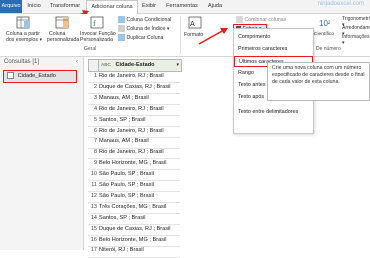  What do you see at coordinates (139, 207) in the screenshot?
I see `cell-cidade-estado: Três Corações, MG ; Brasil` at bounding box center [139, 207].